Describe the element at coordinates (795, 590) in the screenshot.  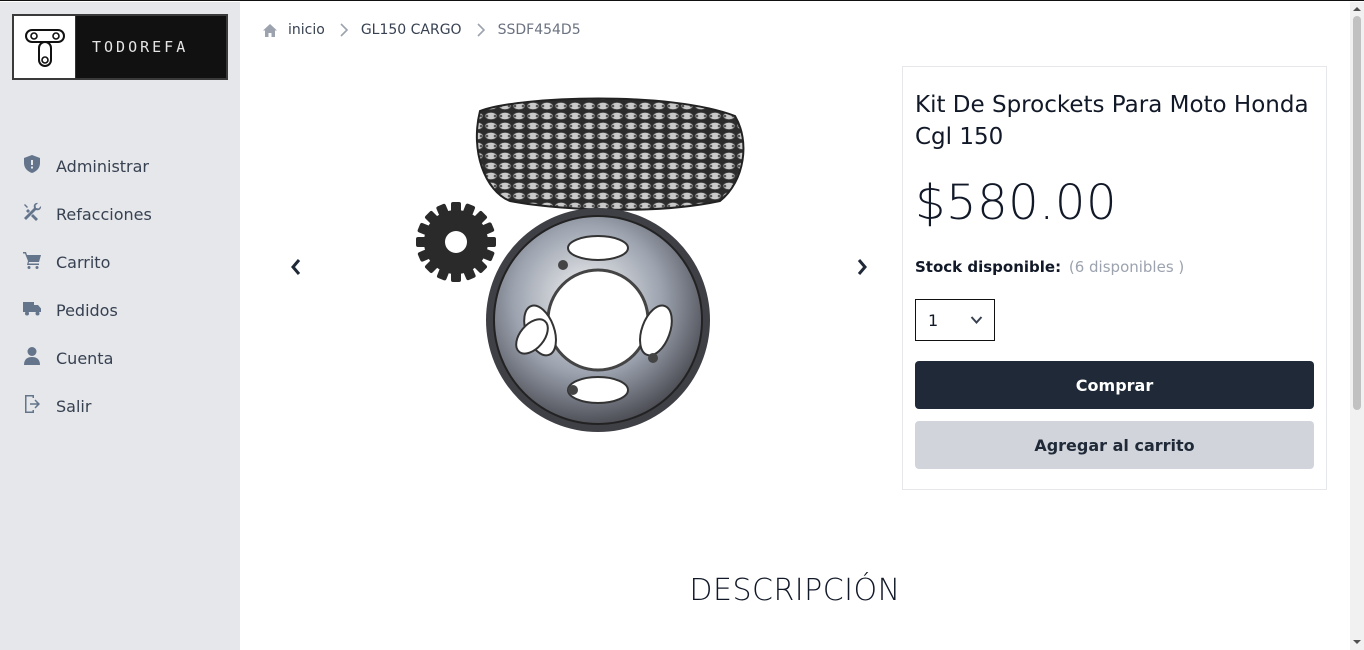
I see `description-heading: DESCRIPCIÓN` at that location.